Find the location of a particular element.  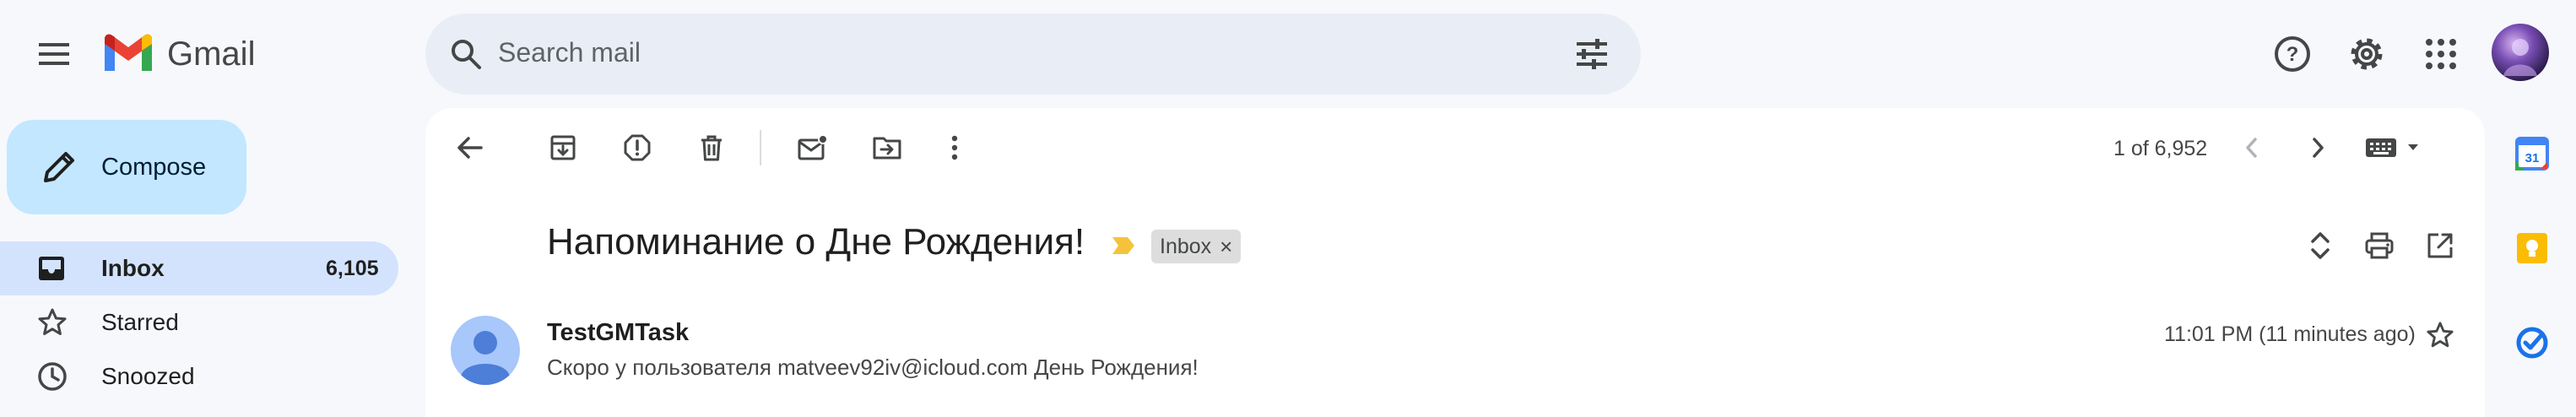

apps-grid-icon is located at coordinates (2441, 54).